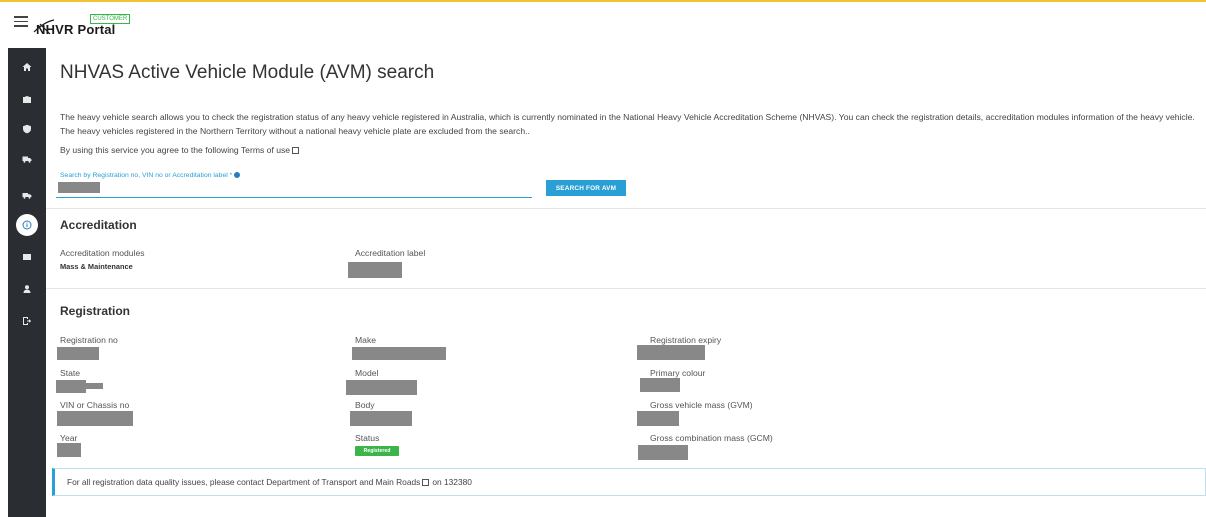  Describe the element at coordinates (294, 189) in the screenshot. I see `search-input` at that location.